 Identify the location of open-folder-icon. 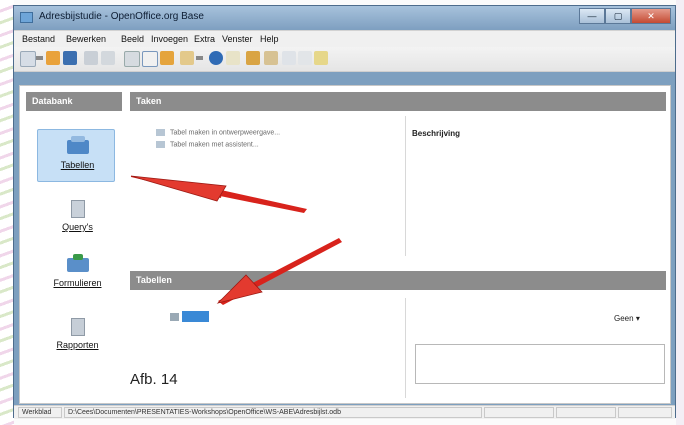
(53, 58).